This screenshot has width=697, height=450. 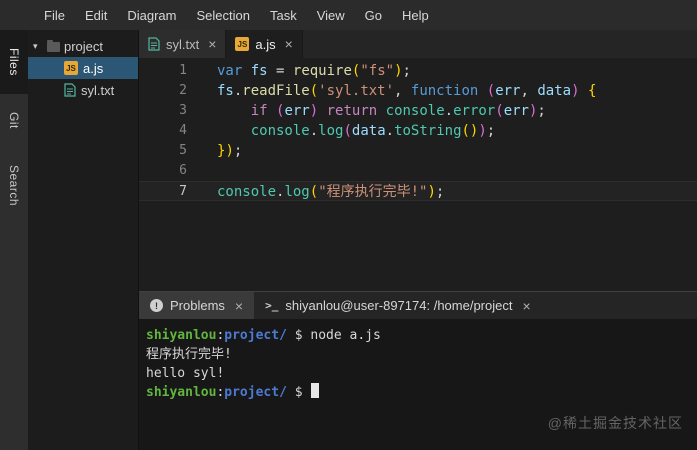 What do you see at coordinates (156, 305) in the screenshot?
I see `problems-icon: !` at bounding box center [156, 305].